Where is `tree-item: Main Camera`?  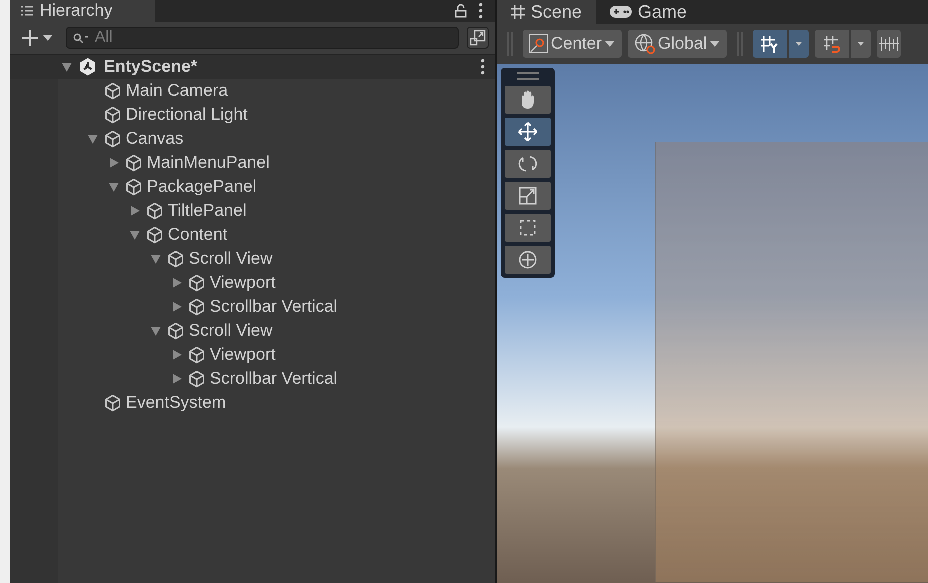 tree-item: Main Camera is located at coordinates (177, 91).